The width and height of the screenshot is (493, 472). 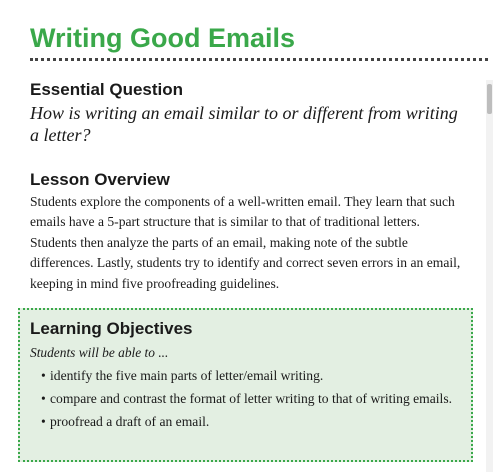 What do you see at coordinates (489, 99) in the screenshot?
I see `scrollbar-thumb` at bounding box center [489, 99].